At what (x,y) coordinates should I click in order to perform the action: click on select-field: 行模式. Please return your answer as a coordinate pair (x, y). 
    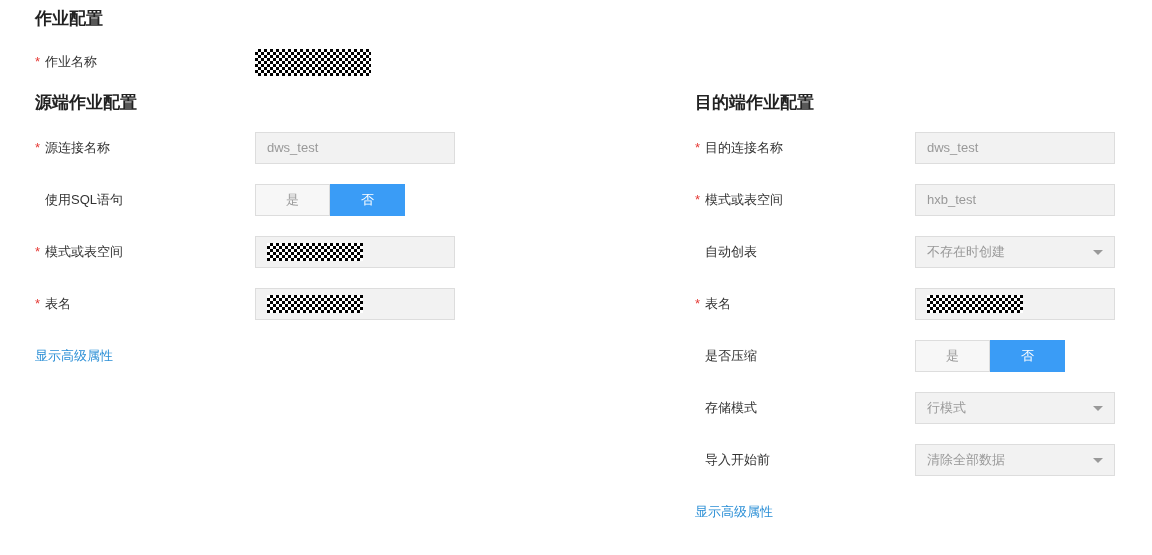
    Looking at the image, I should click on (1015, 408).